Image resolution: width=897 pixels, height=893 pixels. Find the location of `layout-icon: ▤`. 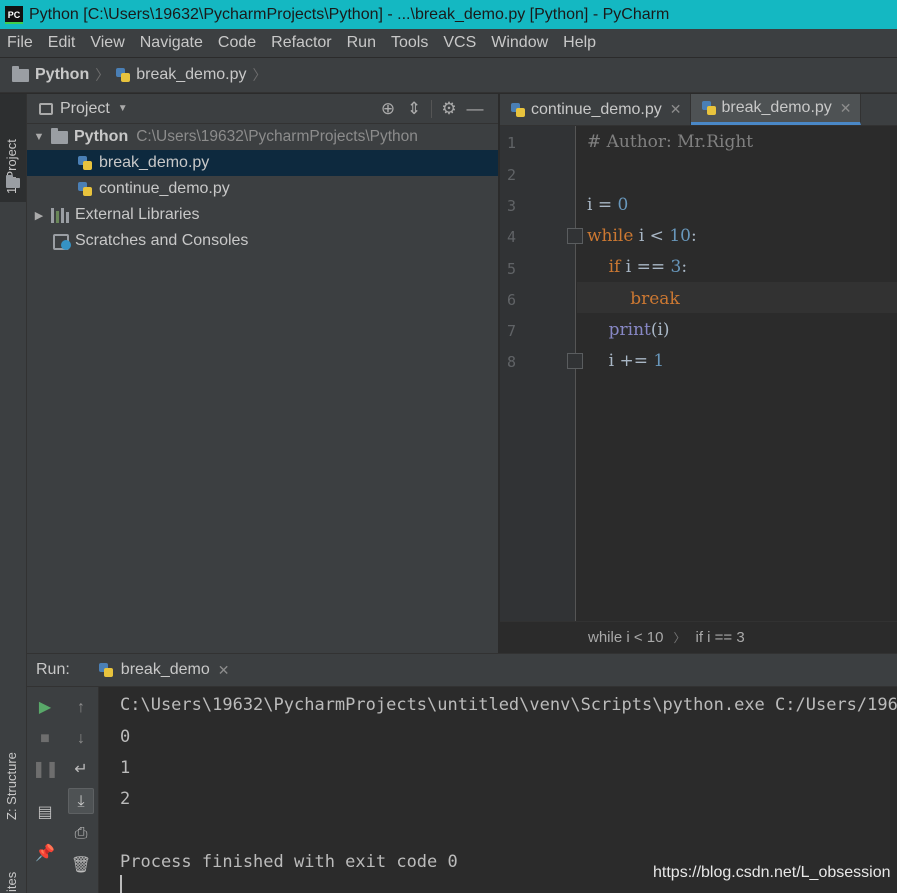

layout-icon: ▤ is located at coordinates (45, 813).